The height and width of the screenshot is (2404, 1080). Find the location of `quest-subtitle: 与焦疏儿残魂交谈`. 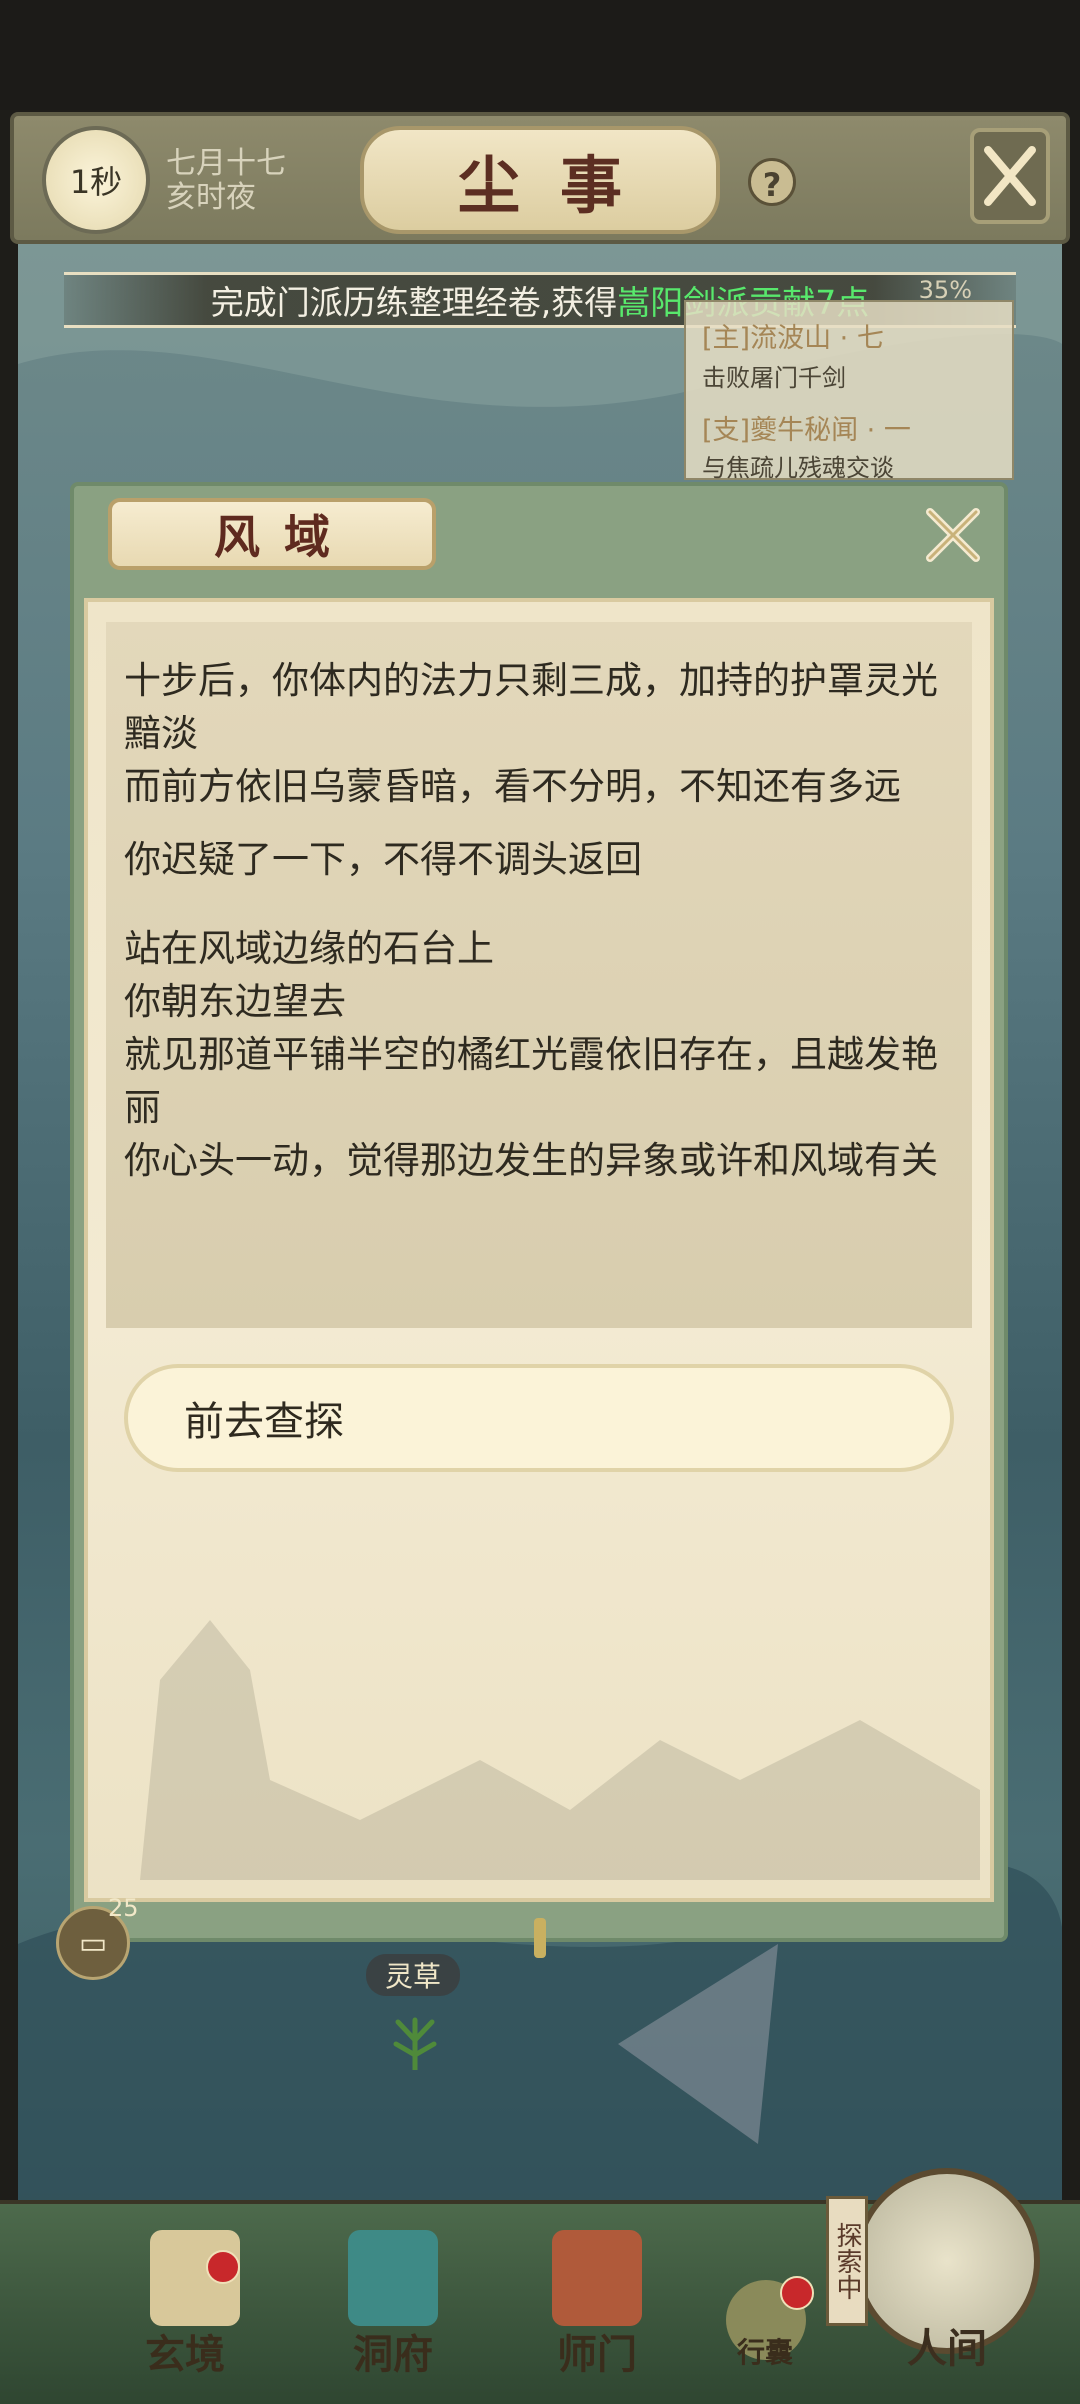

quest-subtitle: 与焦疏儿残魂交谈 is located at coordinates (798, 468).